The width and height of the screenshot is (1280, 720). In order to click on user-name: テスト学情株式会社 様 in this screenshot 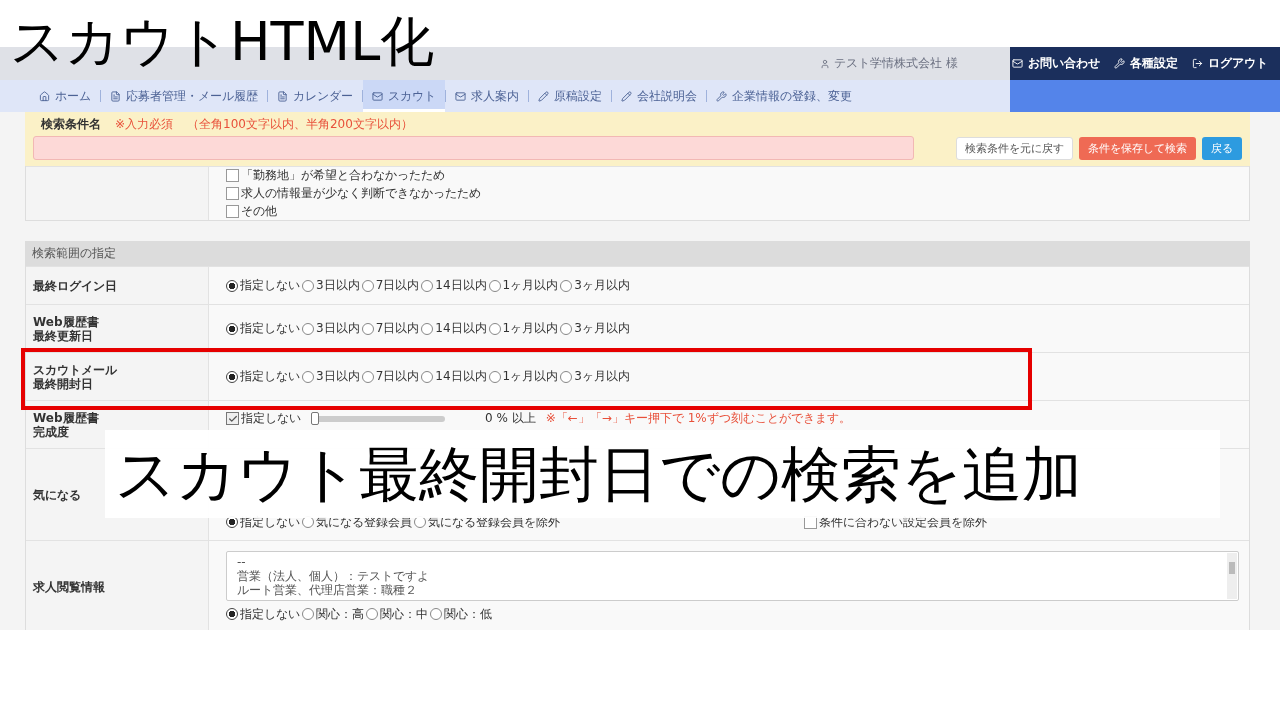, I will do `click(889, 63)`.